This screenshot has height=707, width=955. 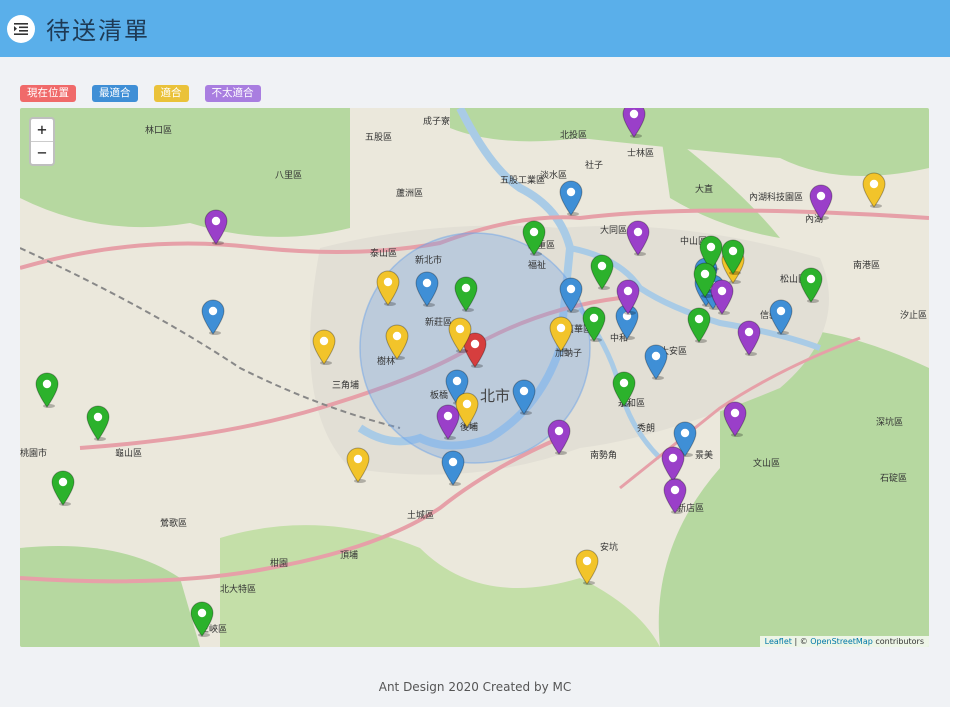 I want to click on legend-best: 最適合, so click(x=115, y=93).